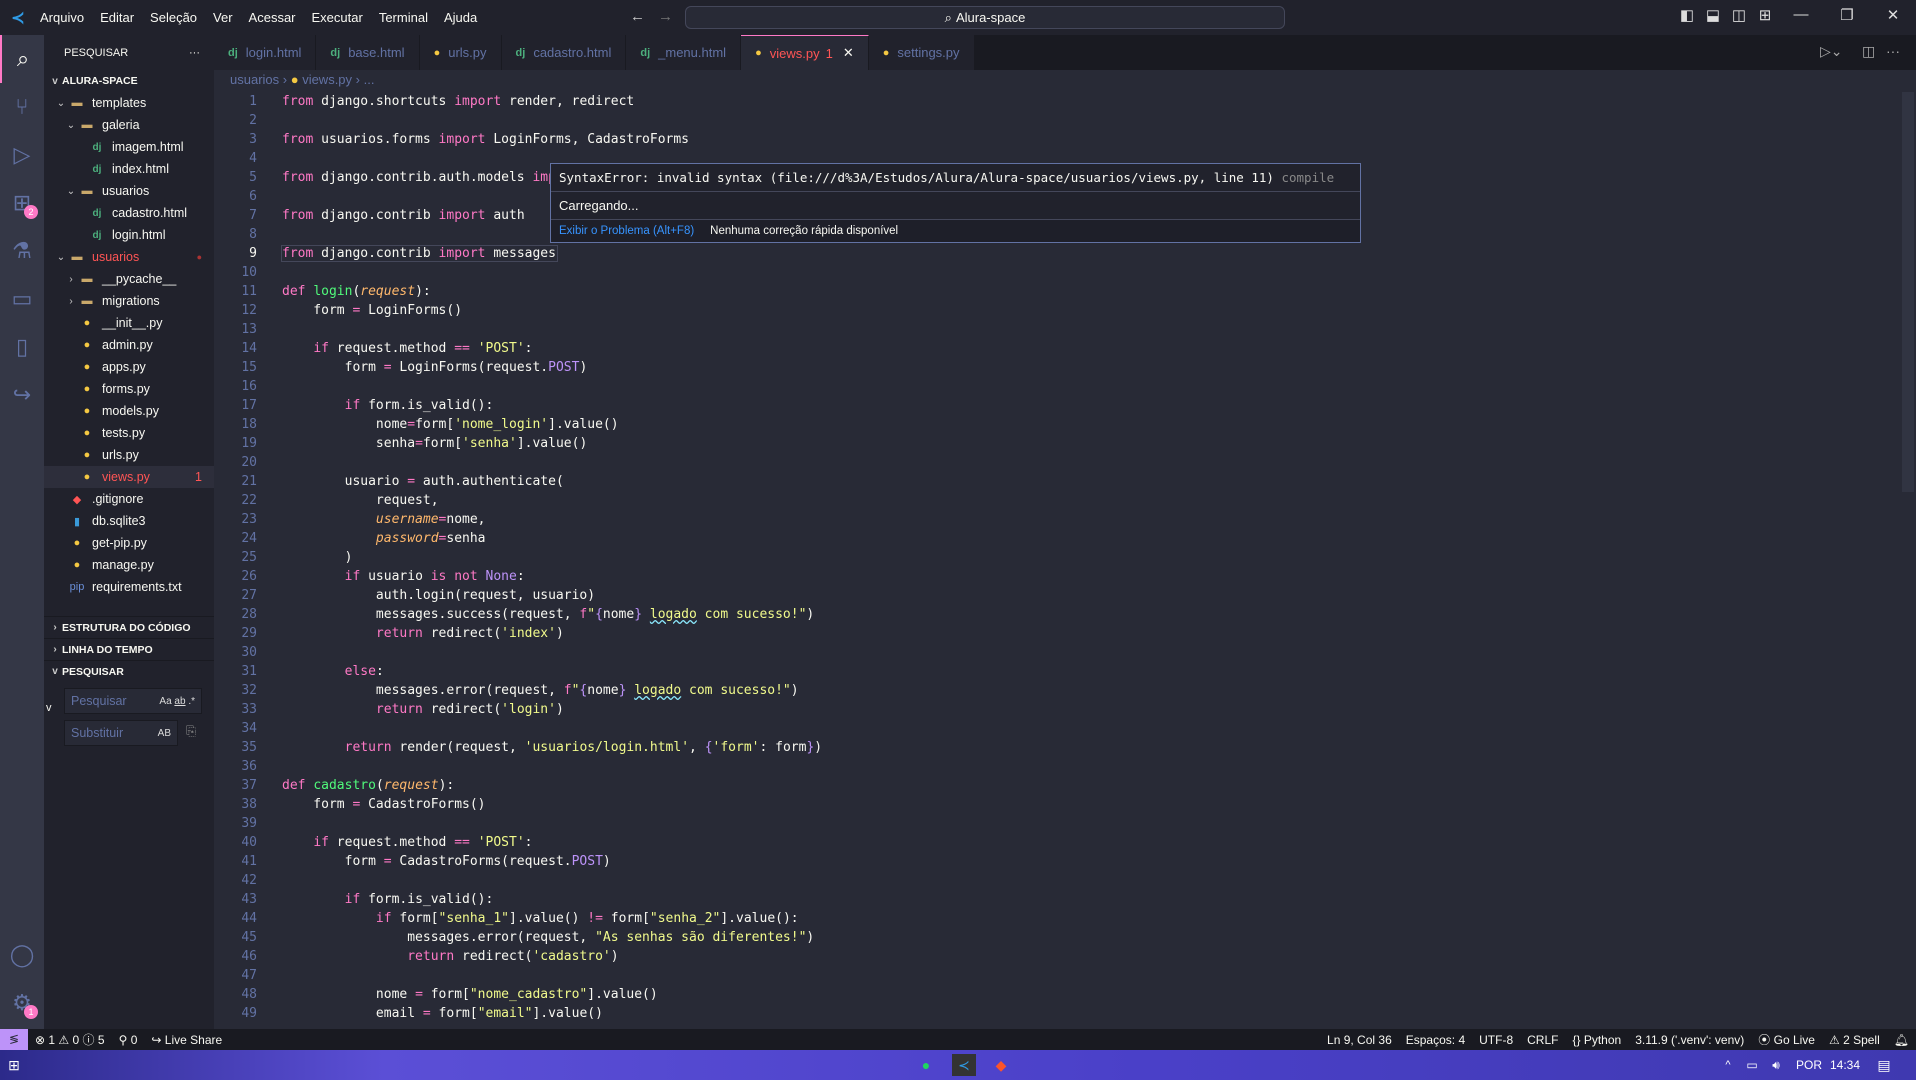 This screenshot has width=1916, height=1080. I want to click on back-icon: ←, so click(637, 16).